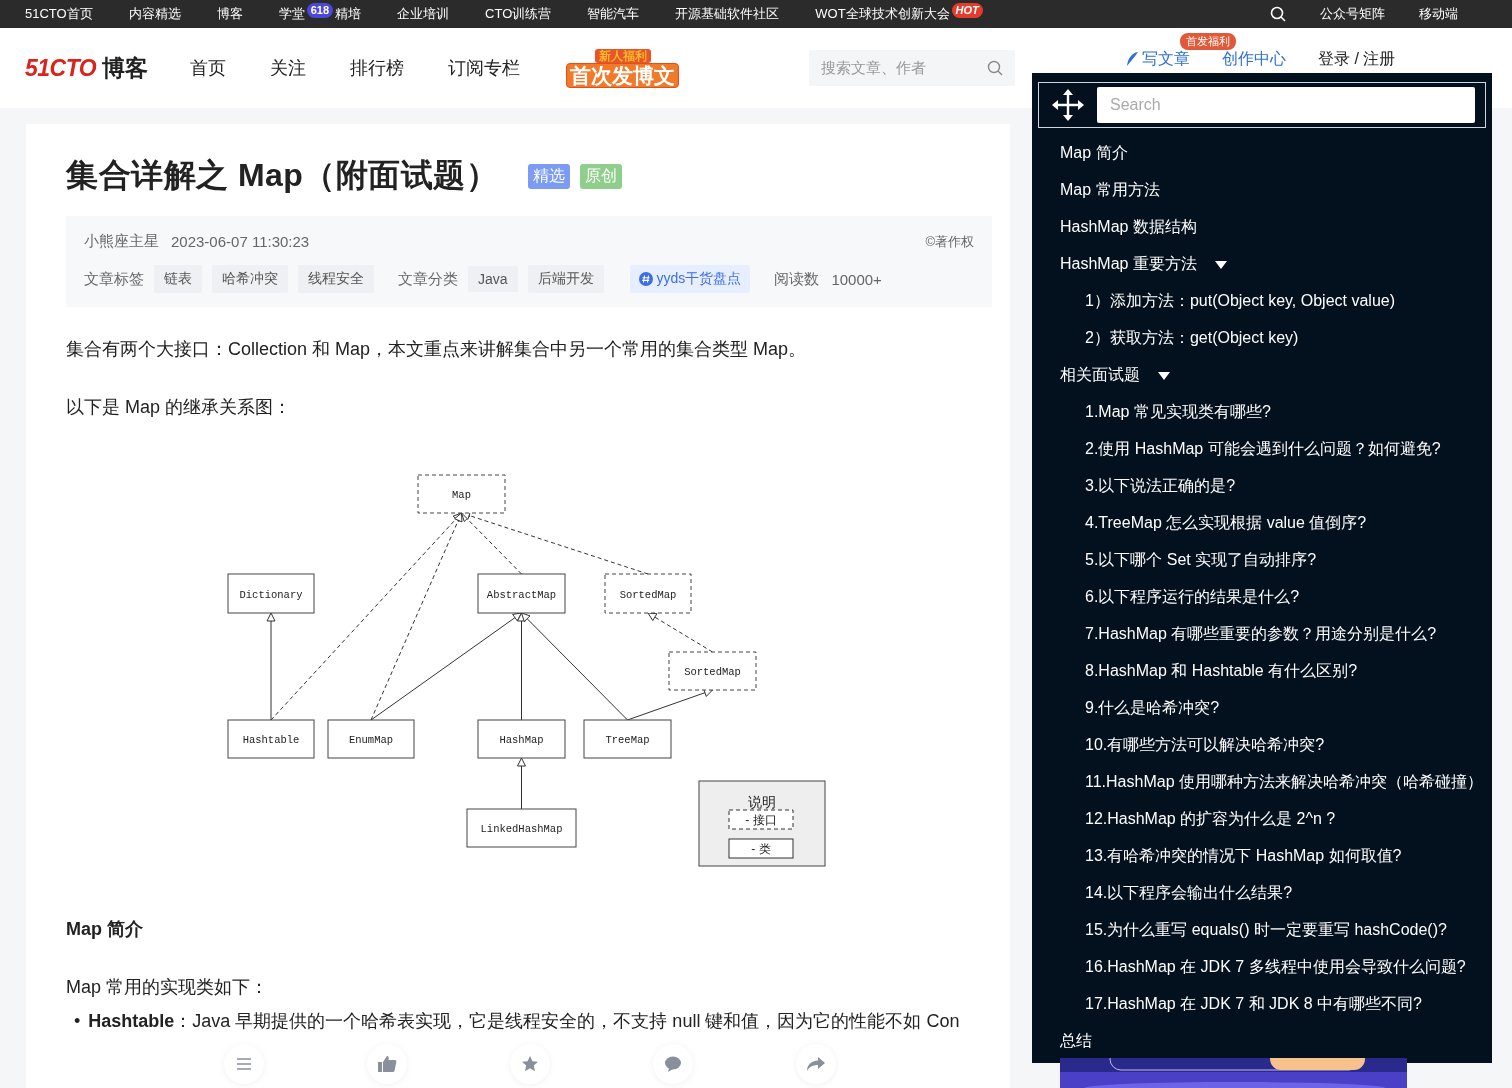  What do you see at coordinates (627, 739) in the screenshot?
I see `class-node: TreeMap` at bounding box center [627, 739].